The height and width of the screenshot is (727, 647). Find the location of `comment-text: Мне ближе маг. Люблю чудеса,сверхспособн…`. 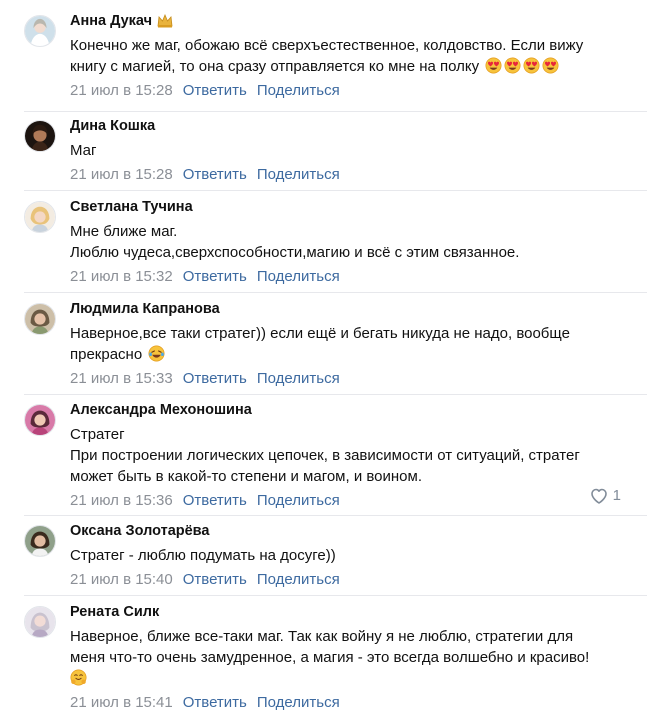

comment-text: Мне ближе маг. Люблю чудеса,сверхспособн… is located at coordinates (295, 242).